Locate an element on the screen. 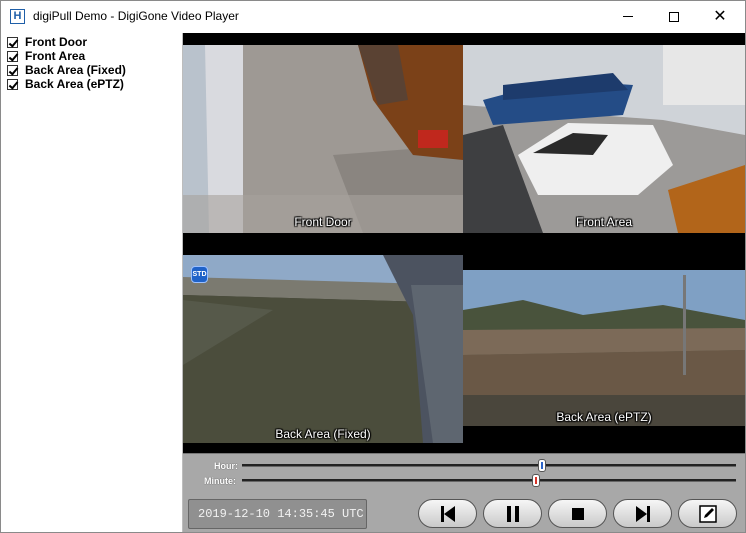  skip-forward-icon is located at coordinates (642, 513).